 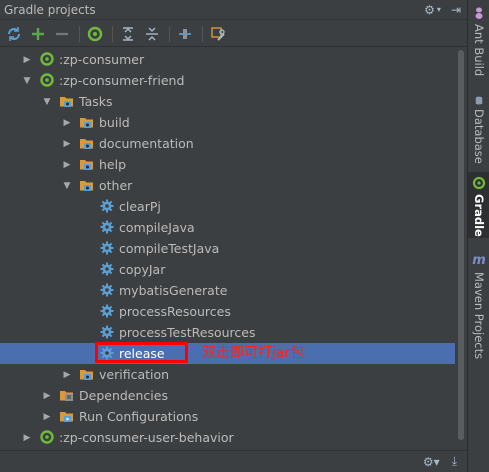 I want to click on sidebar-tab-gradle: Gradle, so click(x=478, y=205).